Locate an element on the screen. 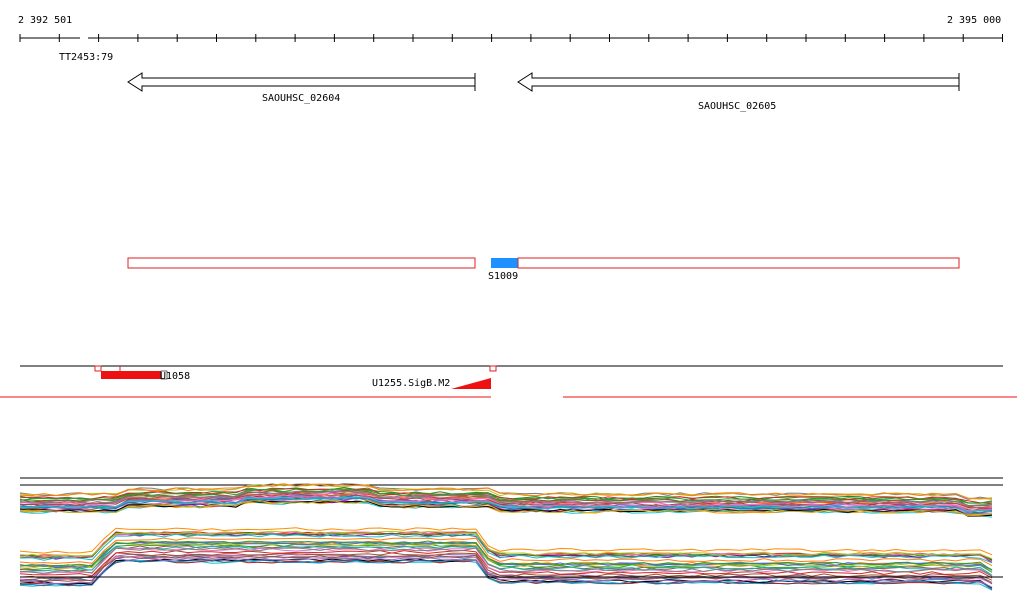  upstream-marker-b is located at coordinates (493, 368).